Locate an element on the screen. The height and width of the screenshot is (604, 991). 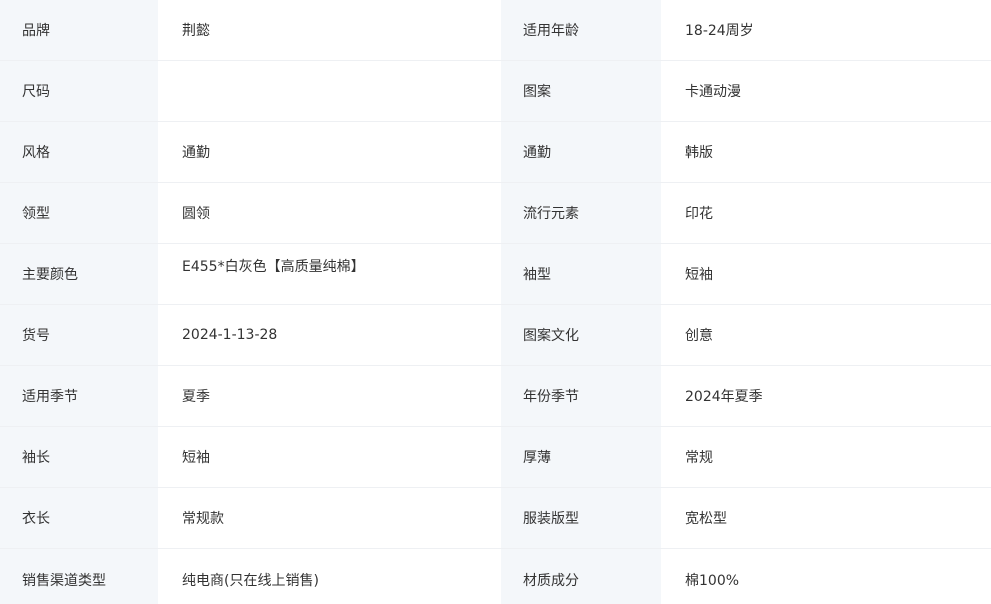
spec-label: 领型 is located at coordinates (79, 213).